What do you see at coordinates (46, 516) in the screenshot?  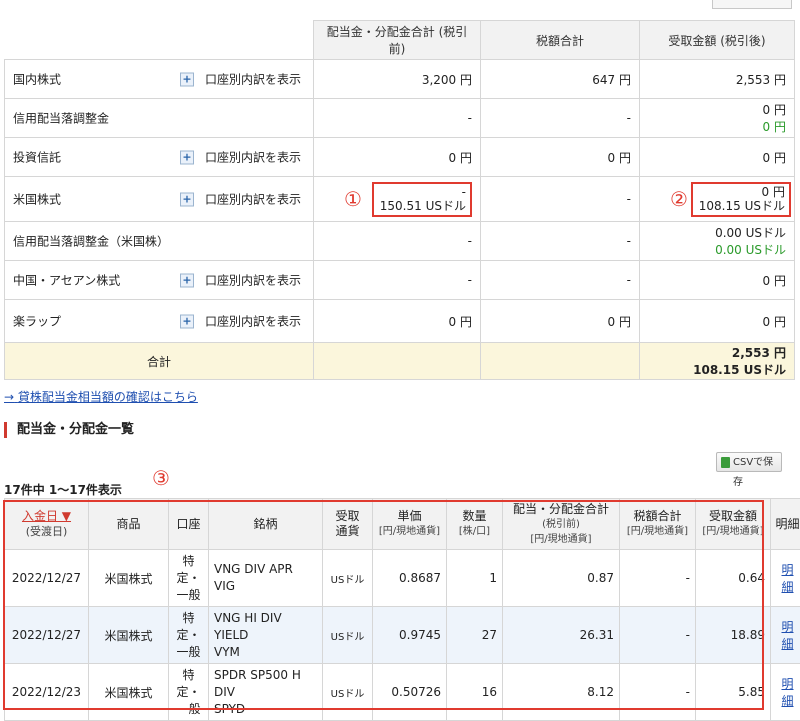 I see `sort-by-date-link: 入金日 ▼` at bounding box center [46, 516].